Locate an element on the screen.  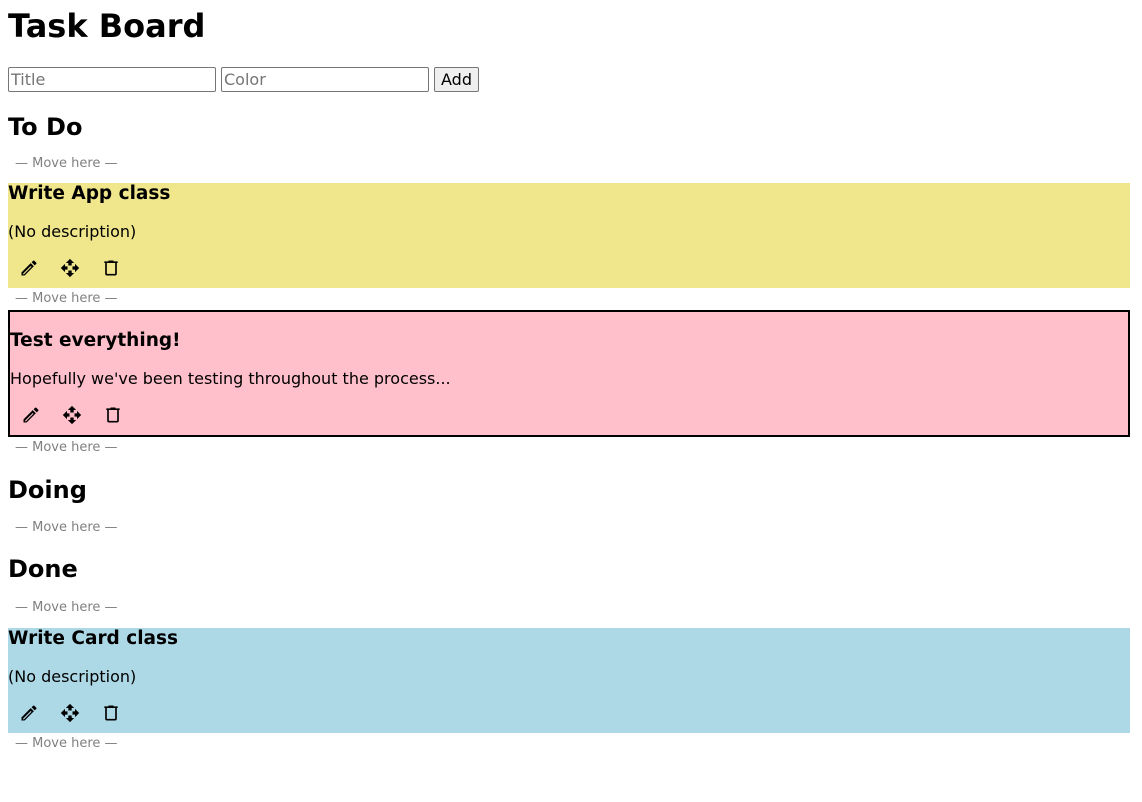
title-input is located at coordinates (112, 79).